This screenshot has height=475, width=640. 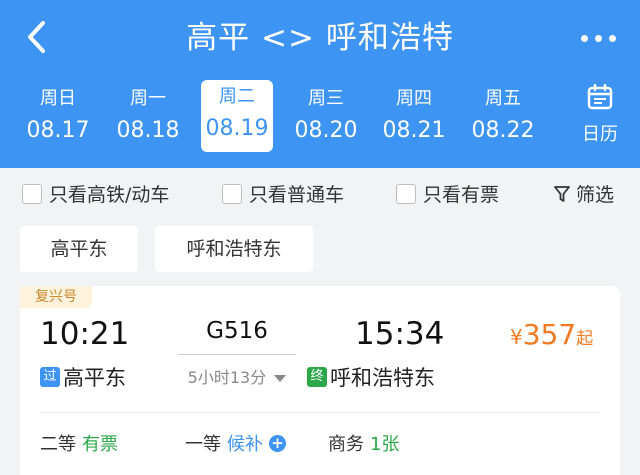 What do you see at coordinates (326, 117) in the screenshot?
I see `date-tab-0820: 周三 08.20` at bounding box center [326, 117].